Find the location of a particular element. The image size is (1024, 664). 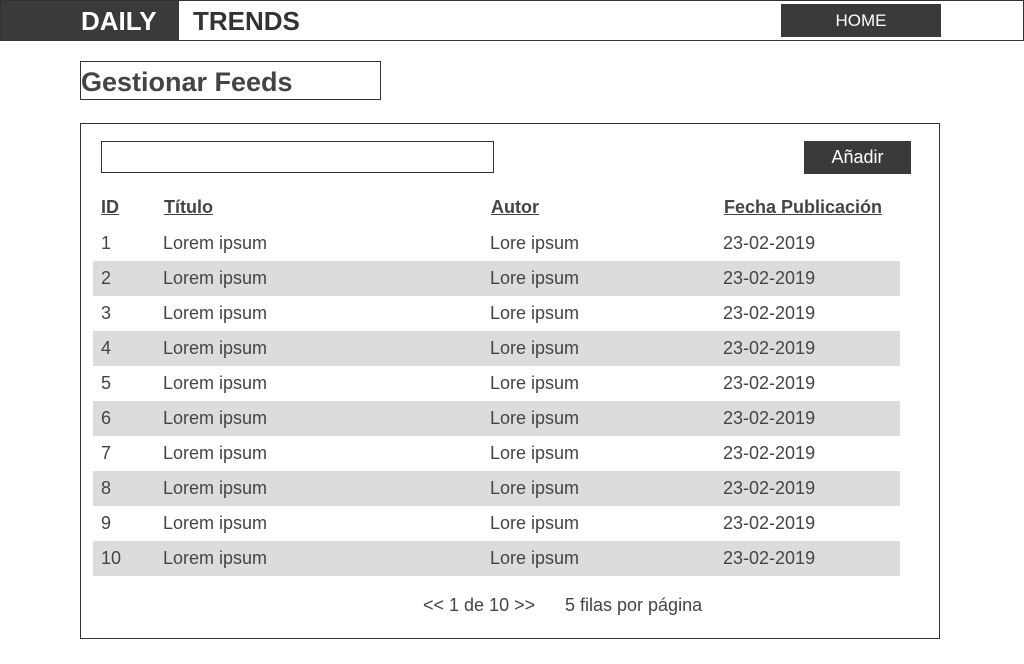

add-button: Añadir is located at coordinates (857, 157).